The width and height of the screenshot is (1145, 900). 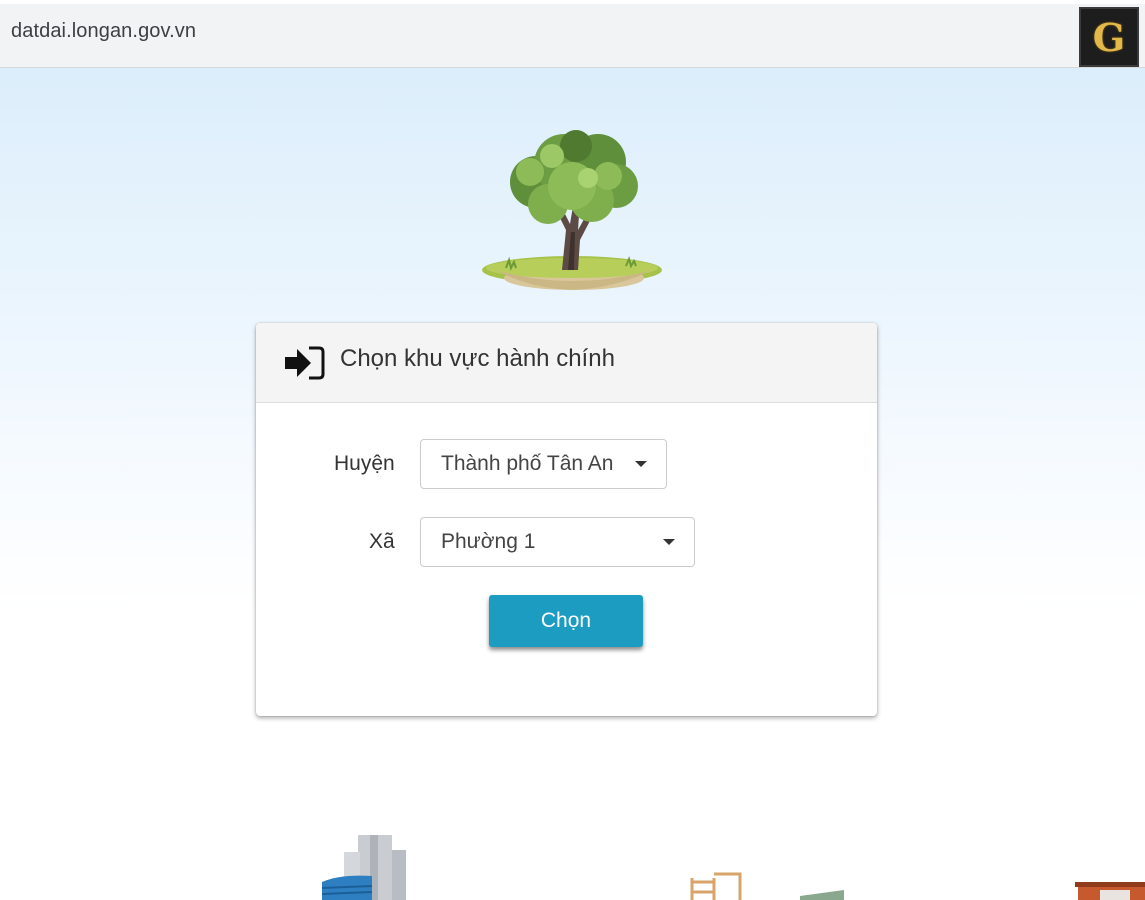 I want to click on sign-in-icon, so click(x=305, y=363).